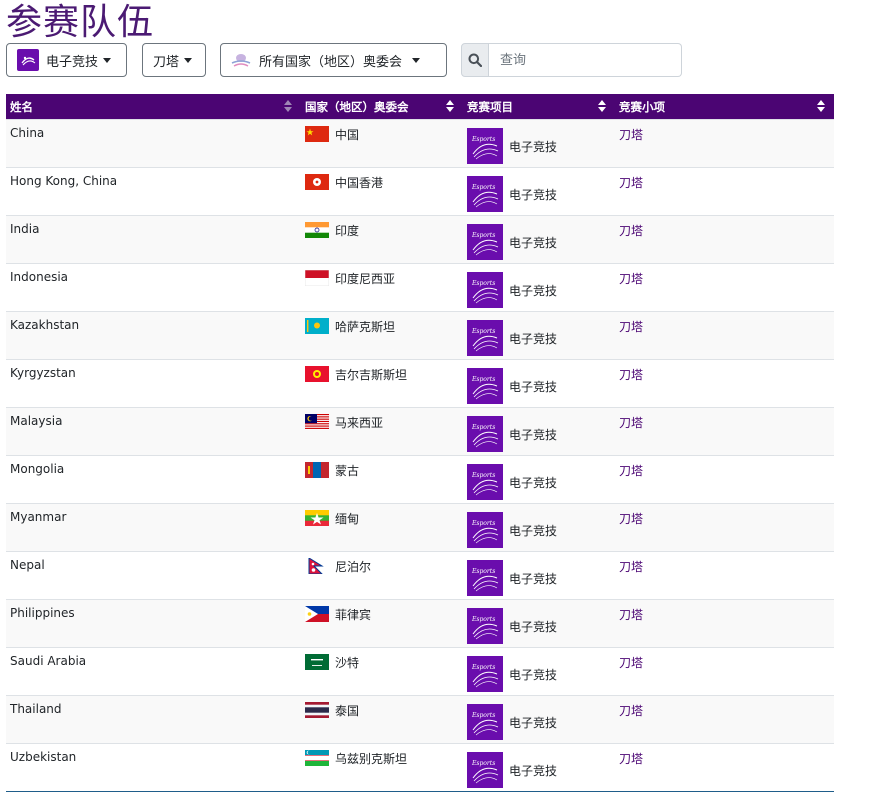  What do you see at coordinates (317, 374) in the screenshot?
I see `kgz-flag-icon` at bounding box center [317, 374].